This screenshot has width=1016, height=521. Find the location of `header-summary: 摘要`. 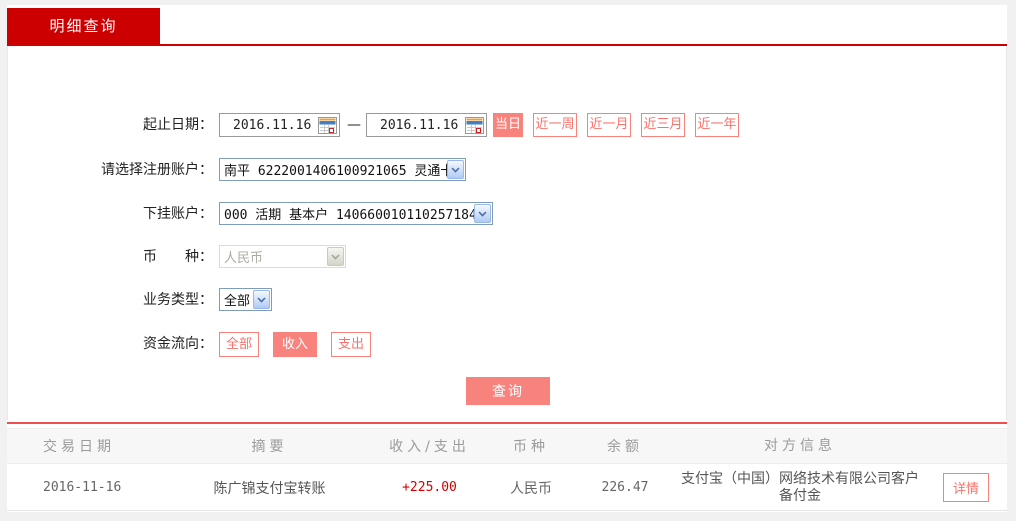

header-summary: 摘要 is located at coordinates (269, 447).